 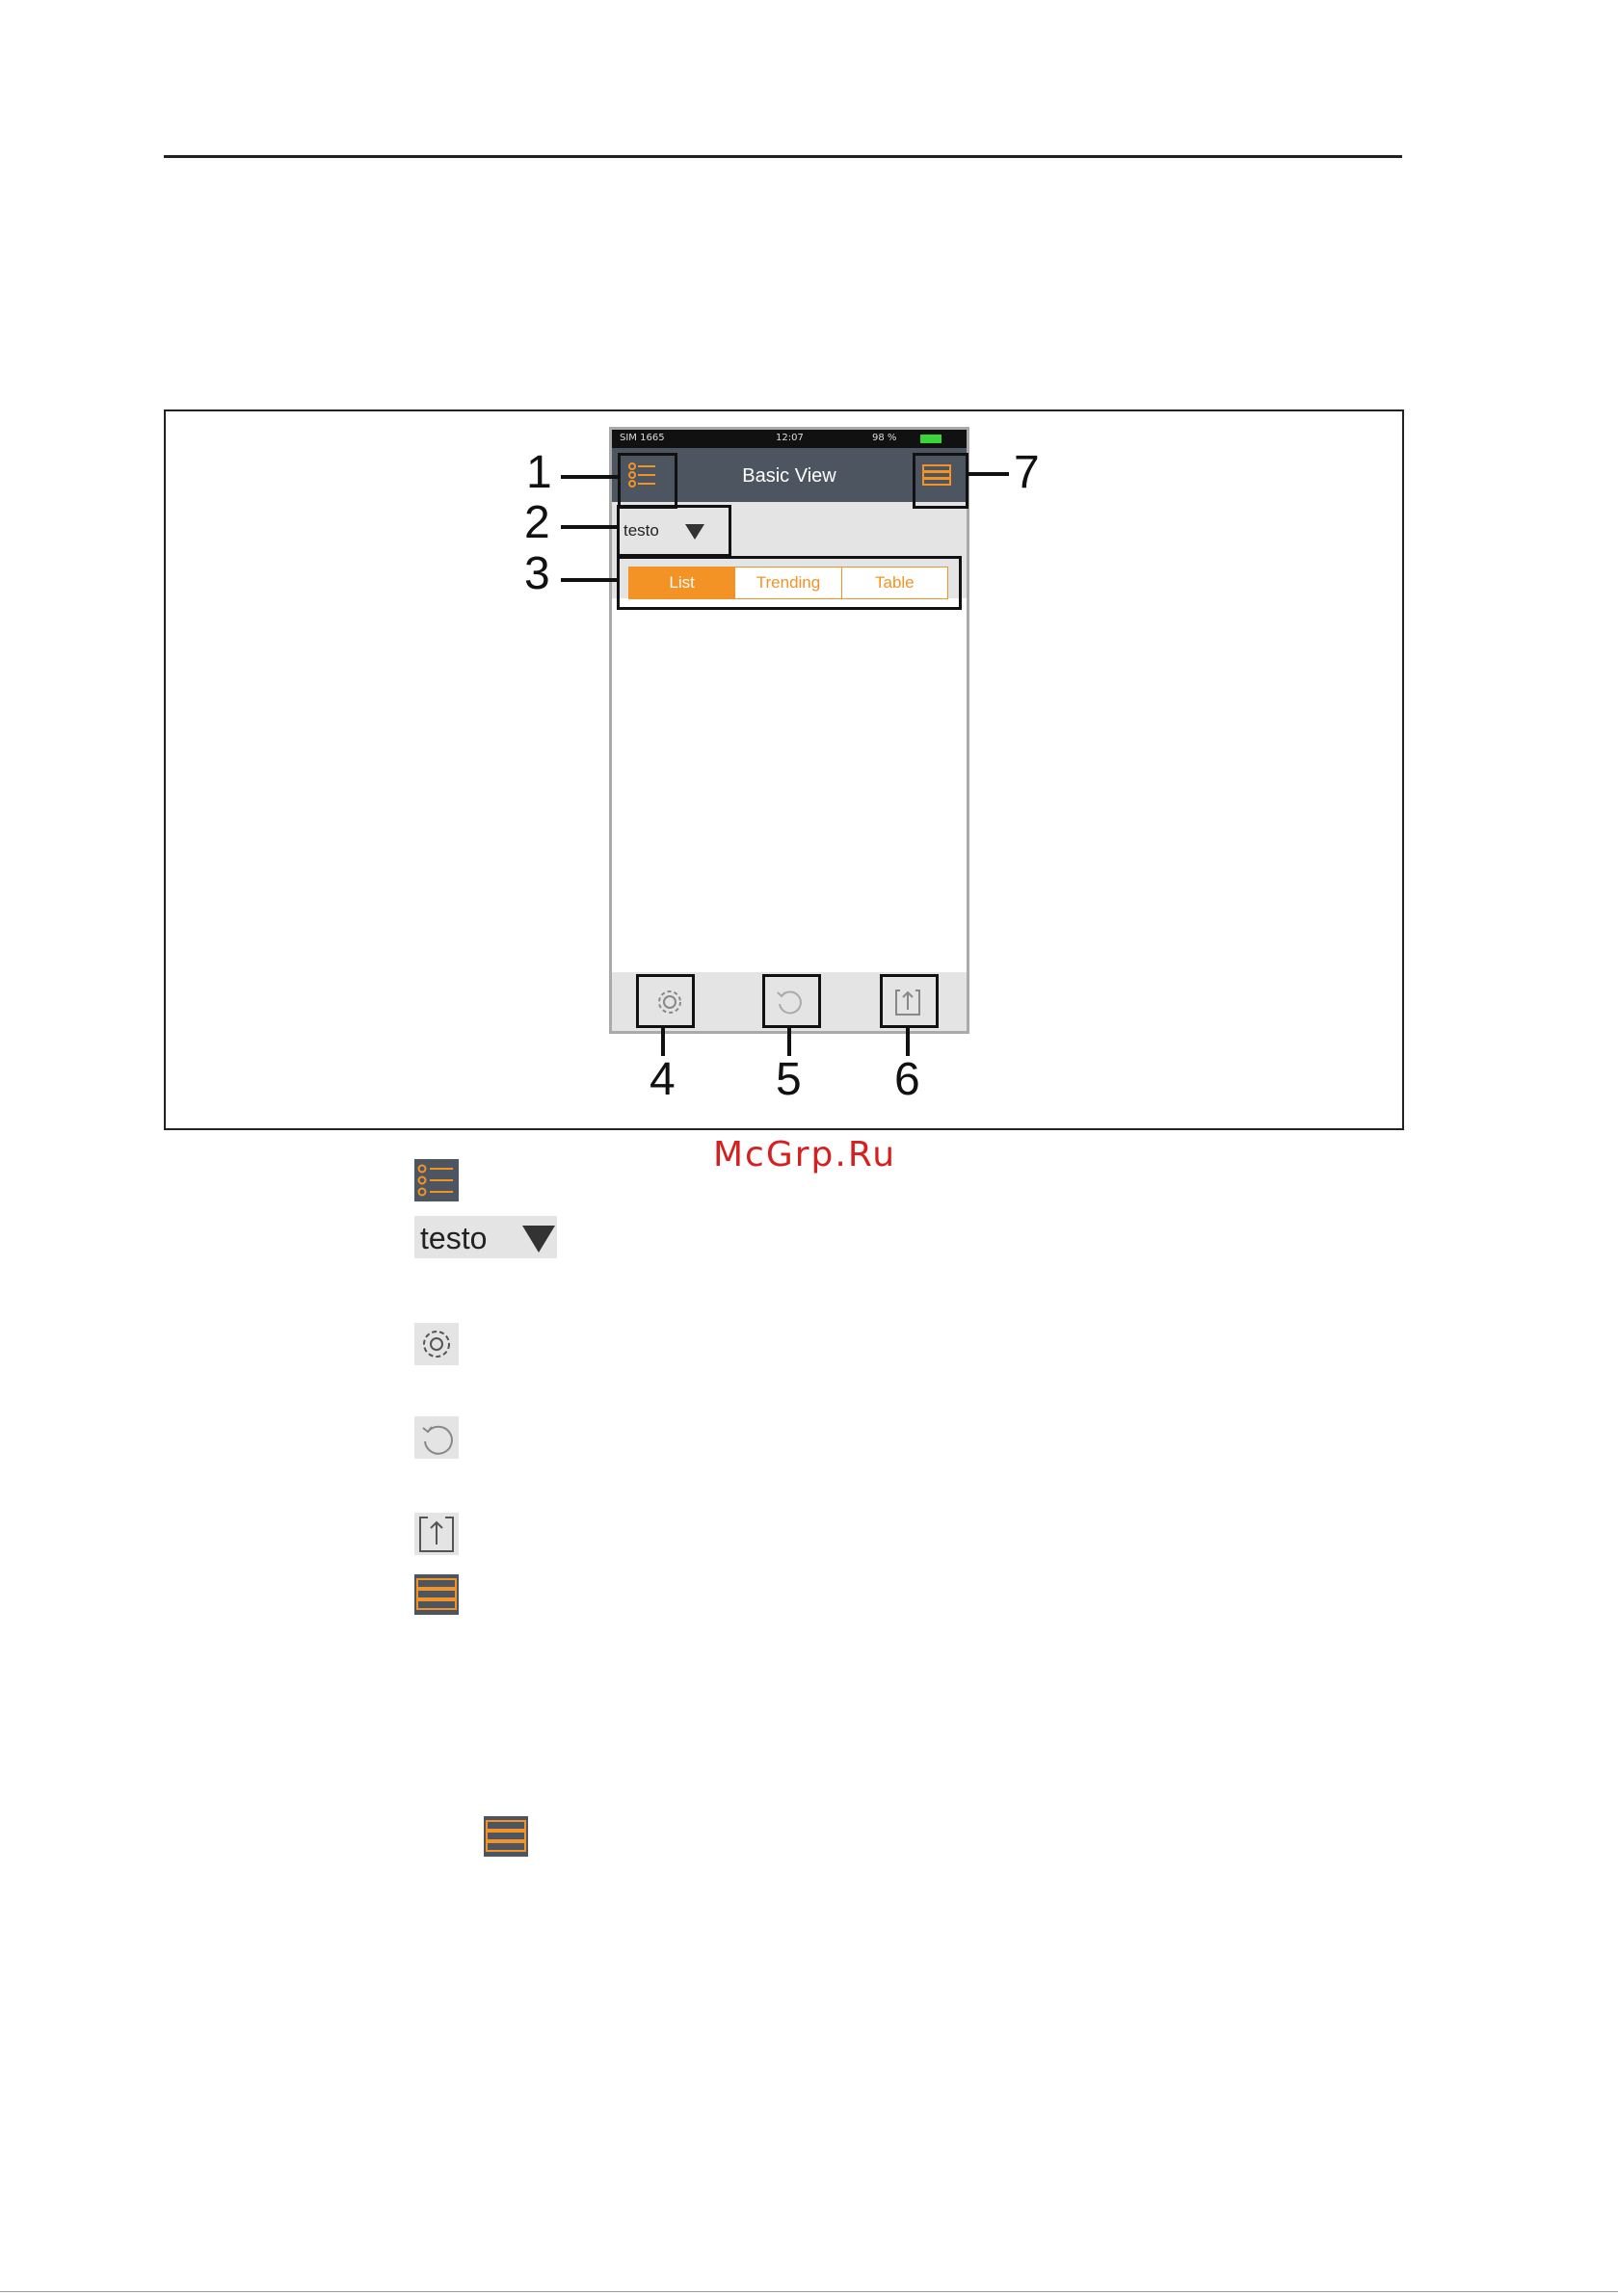 I want to click on callout-number-4: 4, so click(x=663, y=1080).